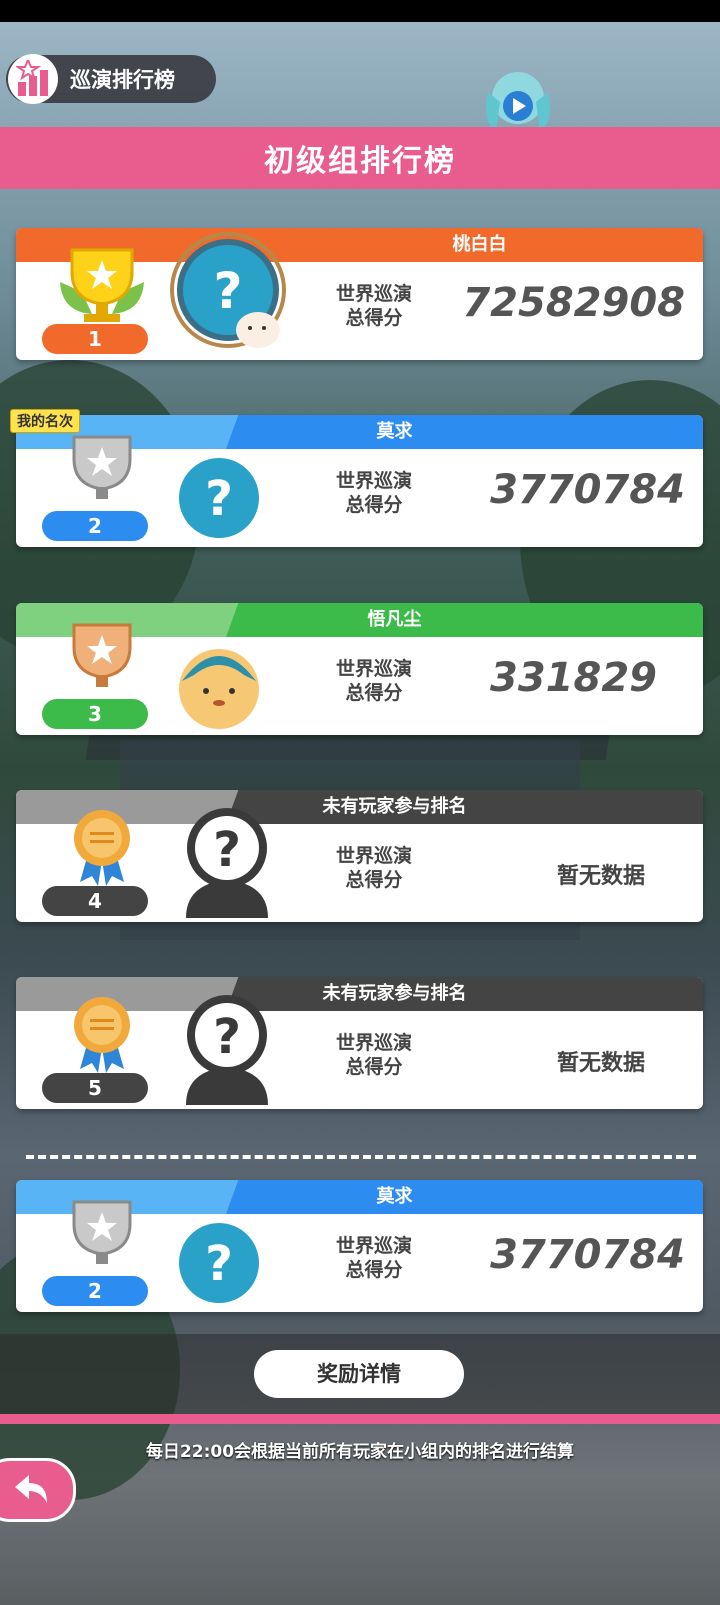 The width and height of the screenshot is (720, 1605). I want to click on settlement-notice: 每日22:00会根据当前所有玩家在小组内的排名进行结算, so click(360, 1452).